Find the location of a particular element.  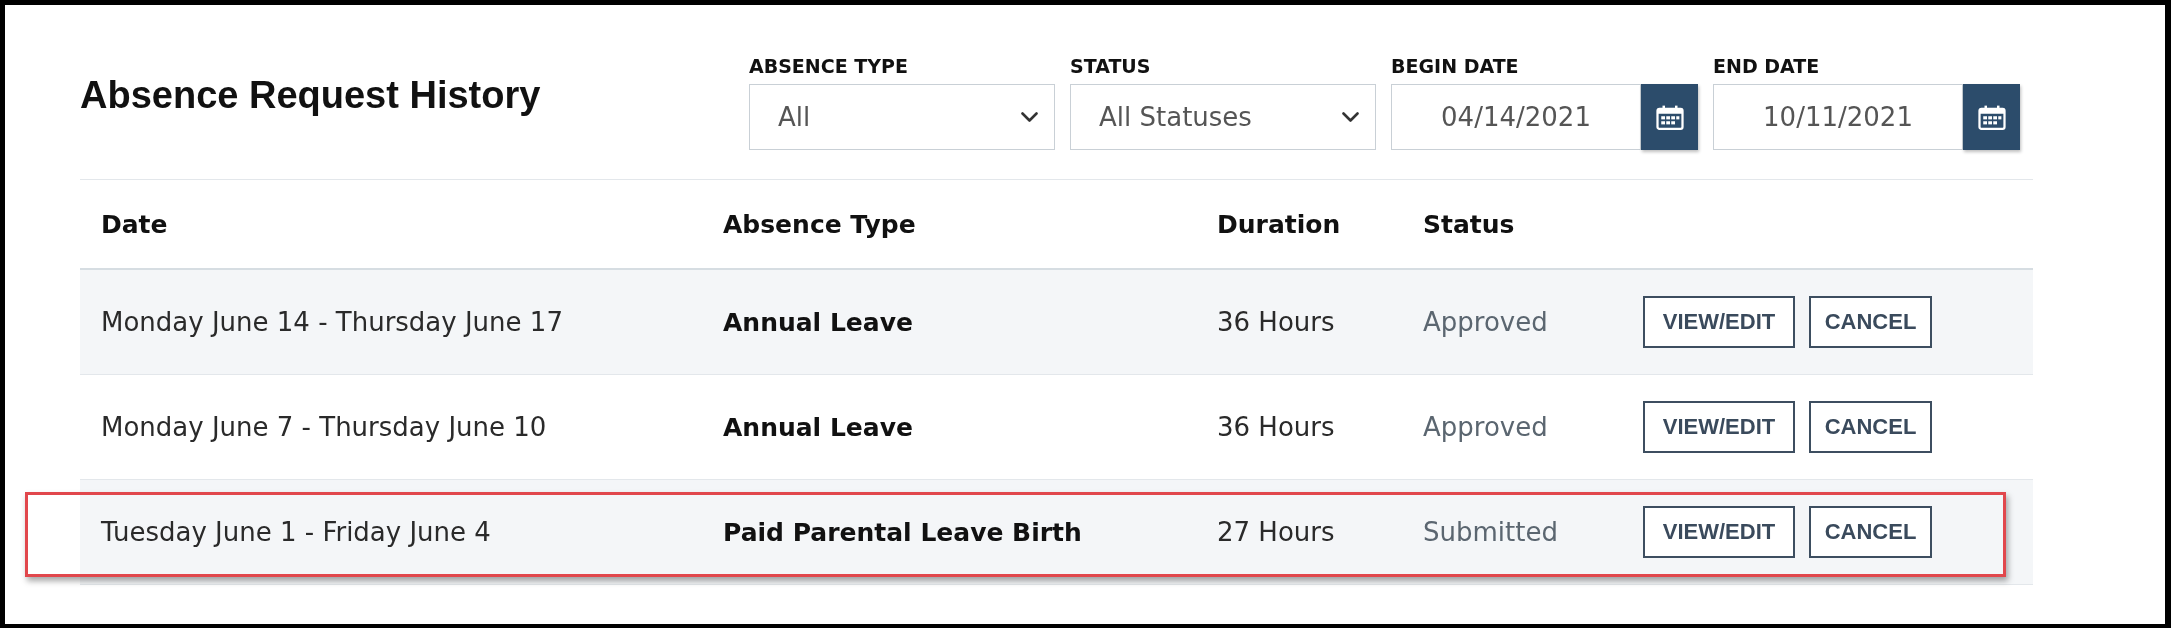

table-cell: Tuesday June 1 - Friday June 4 is located at coordinates (296, 532).